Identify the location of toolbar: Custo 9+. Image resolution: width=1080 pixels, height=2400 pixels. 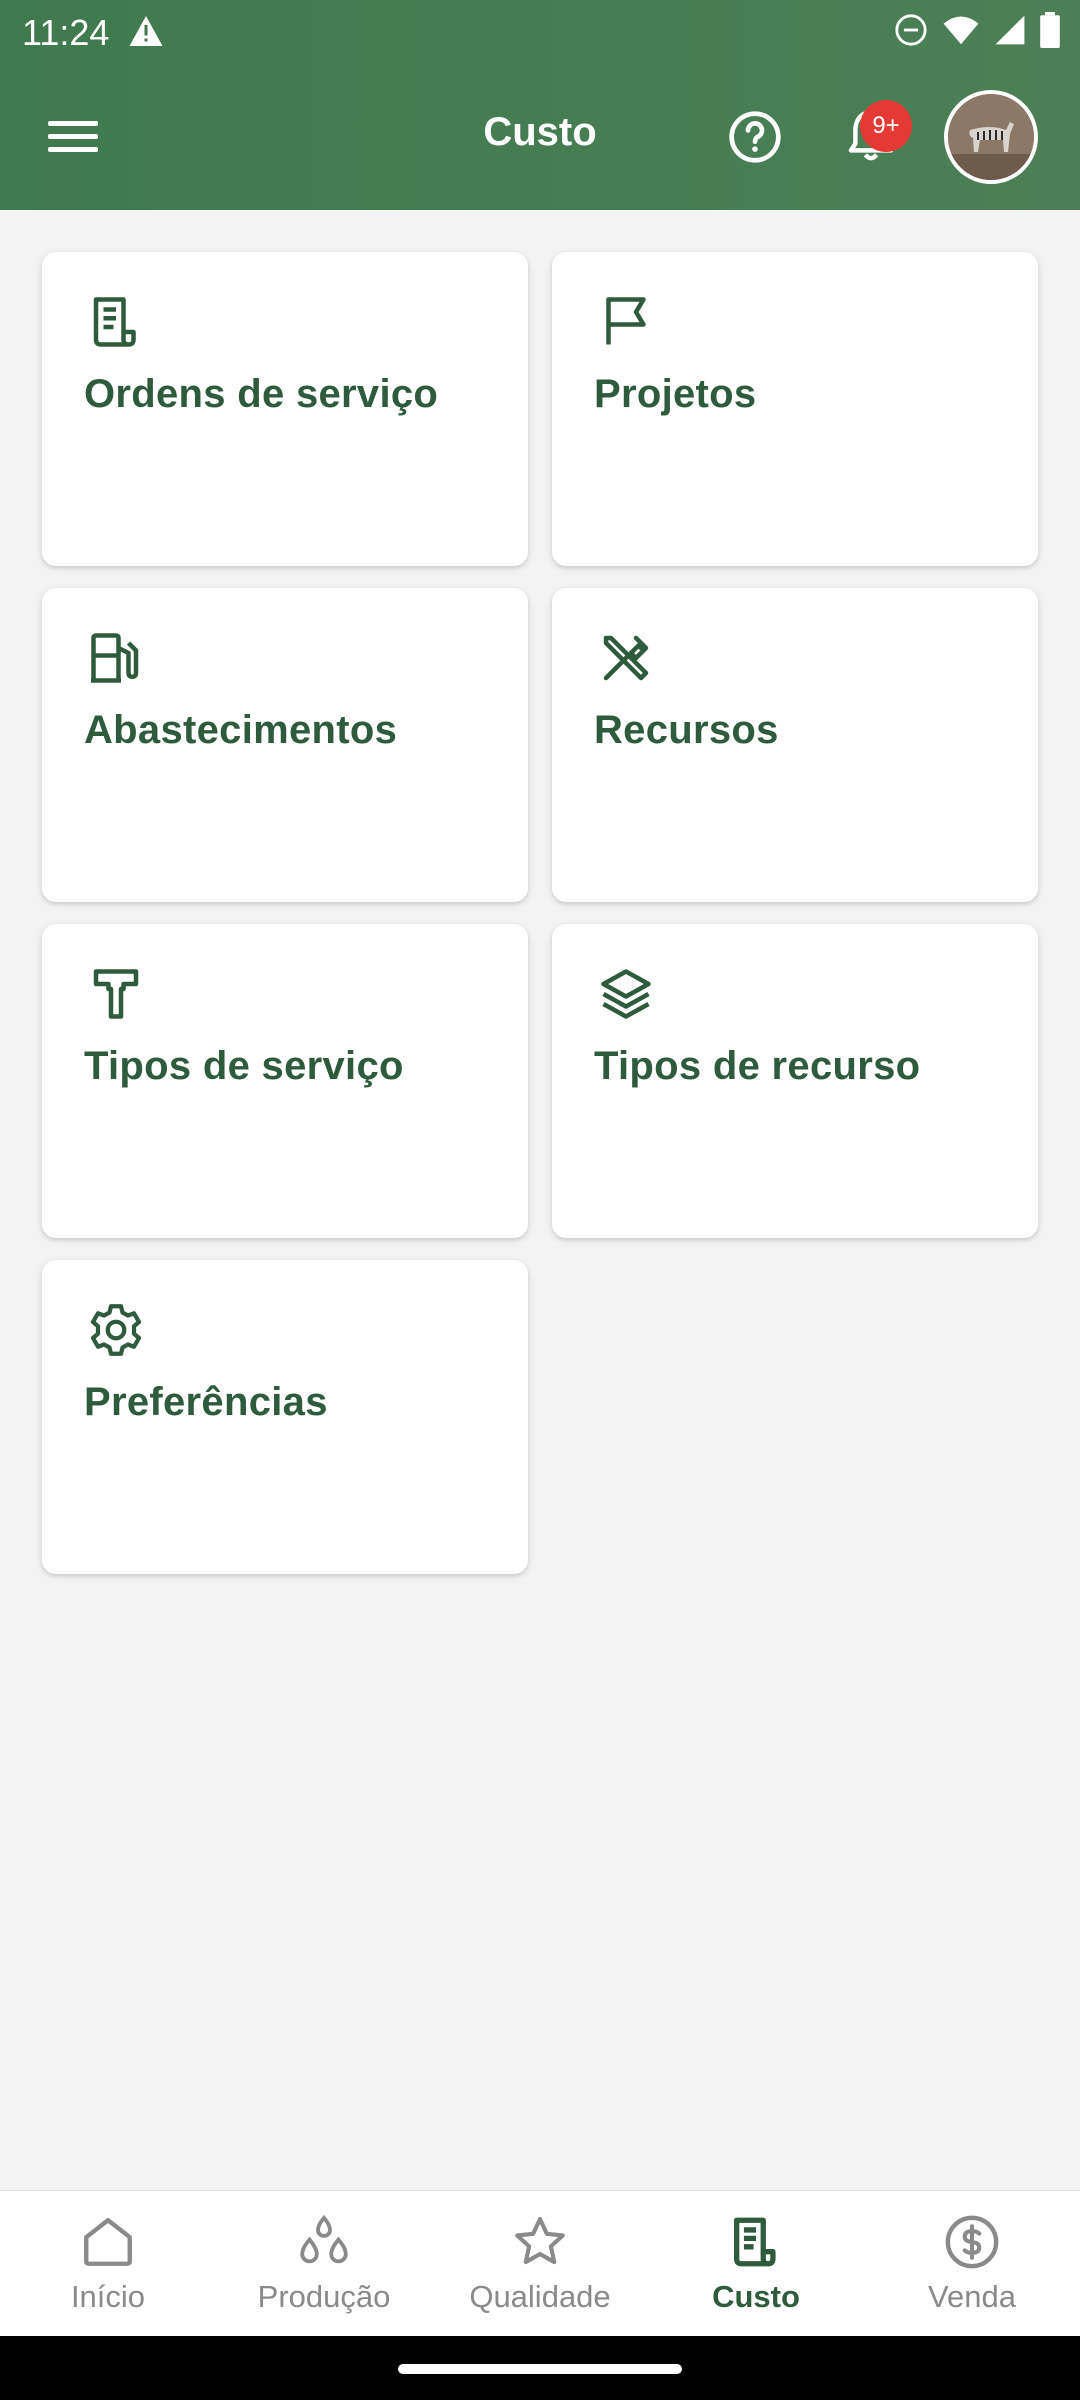
(540, 137).